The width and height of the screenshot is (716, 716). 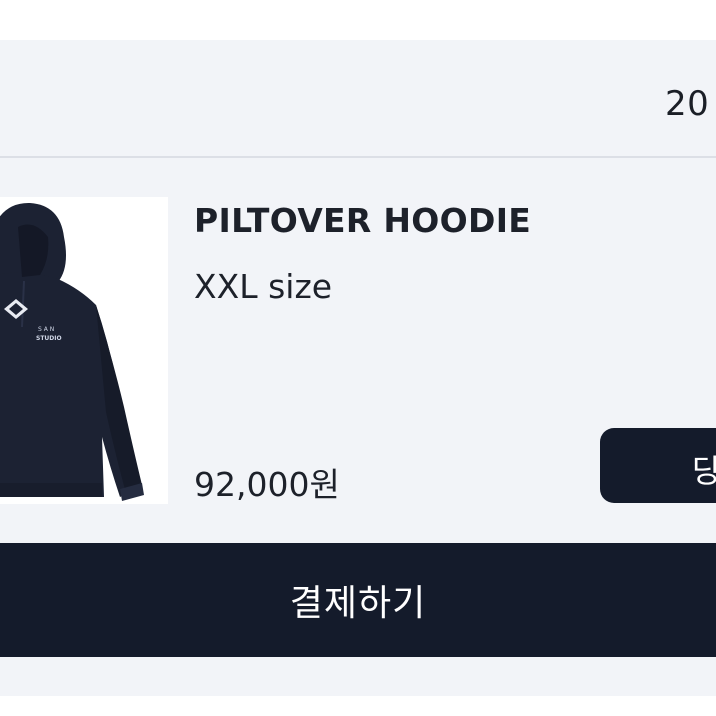 What do you see at coordinates (362, 220) in the screenshot?
I see `product-name: PILTOVER HOODIE` at bounding box center [362, 220].